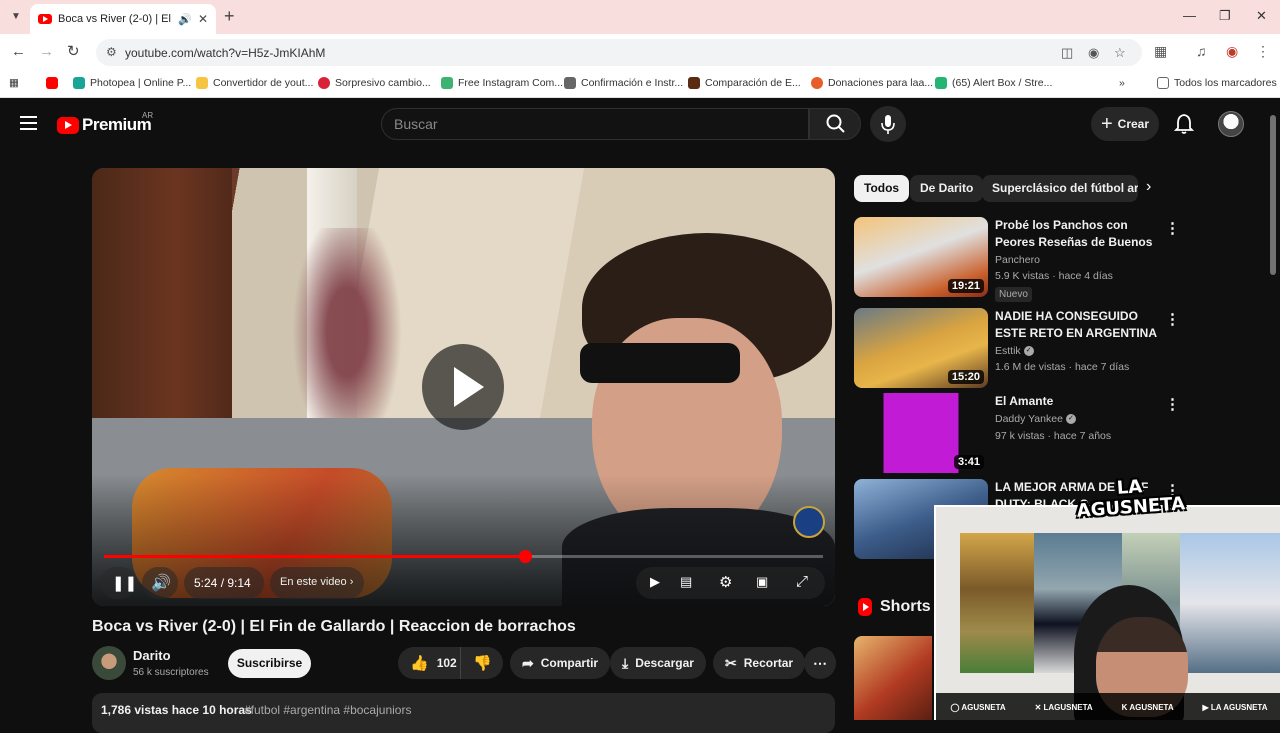  I want to click on chip-superclasico: Superclásico del fútbol arge, so click(1060, 188).